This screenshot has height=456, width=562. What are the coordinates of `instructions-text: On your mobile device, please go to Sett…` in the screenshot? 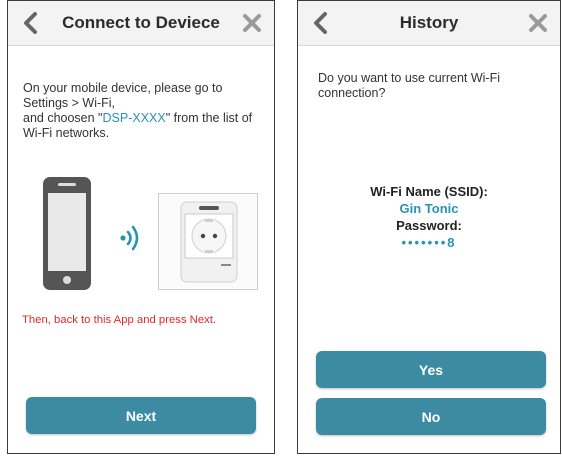 It's located at (143, 111).